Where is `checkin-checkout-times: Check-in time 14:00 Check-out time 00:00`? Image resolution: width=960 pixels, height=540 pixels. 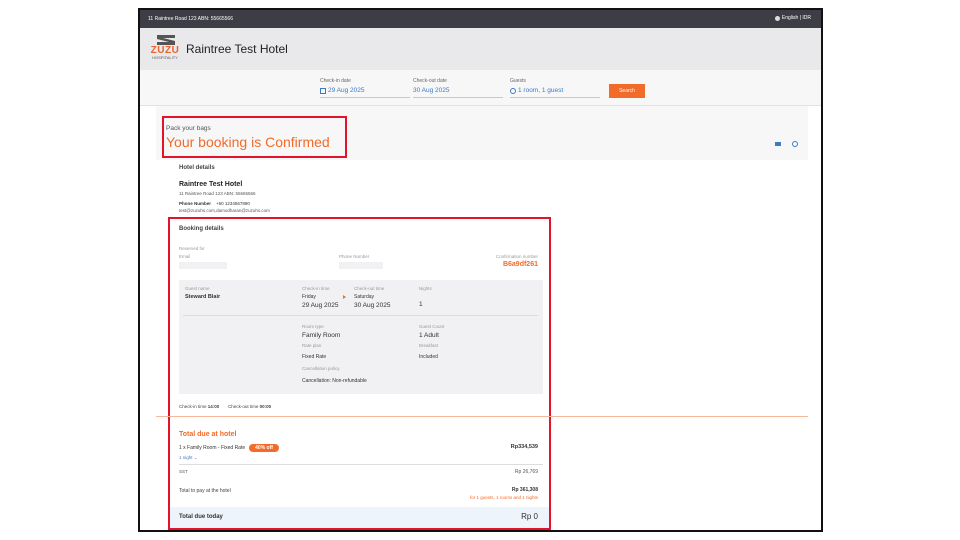 checkin-checkout-times: Check-in time 14:00 Check-out time 00:00 is located at coordinates (225, 406).